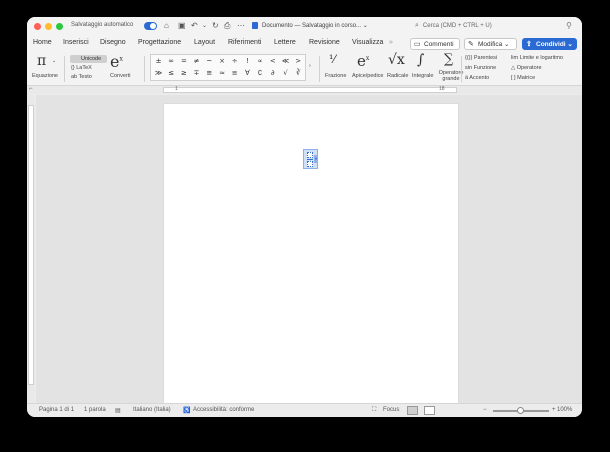 This screenshot has height=452, width=610. I want to click on symbol-button: ≡, so click(234, 73).